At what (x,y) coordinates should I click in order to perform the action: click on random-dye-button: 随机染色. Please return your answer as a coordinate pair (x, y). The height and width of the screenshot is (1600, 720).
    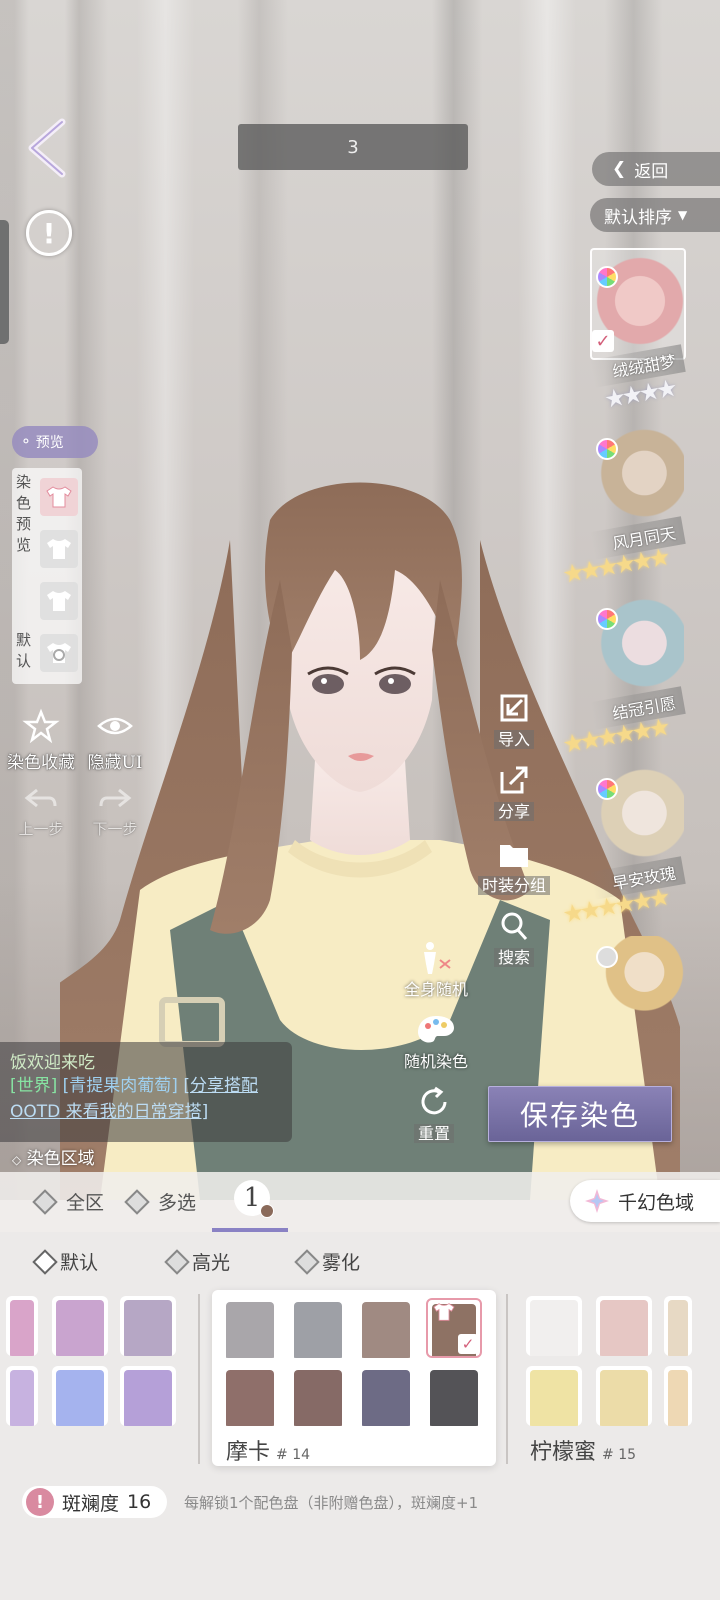
    Looking at the image, I should click on (436, 1042).